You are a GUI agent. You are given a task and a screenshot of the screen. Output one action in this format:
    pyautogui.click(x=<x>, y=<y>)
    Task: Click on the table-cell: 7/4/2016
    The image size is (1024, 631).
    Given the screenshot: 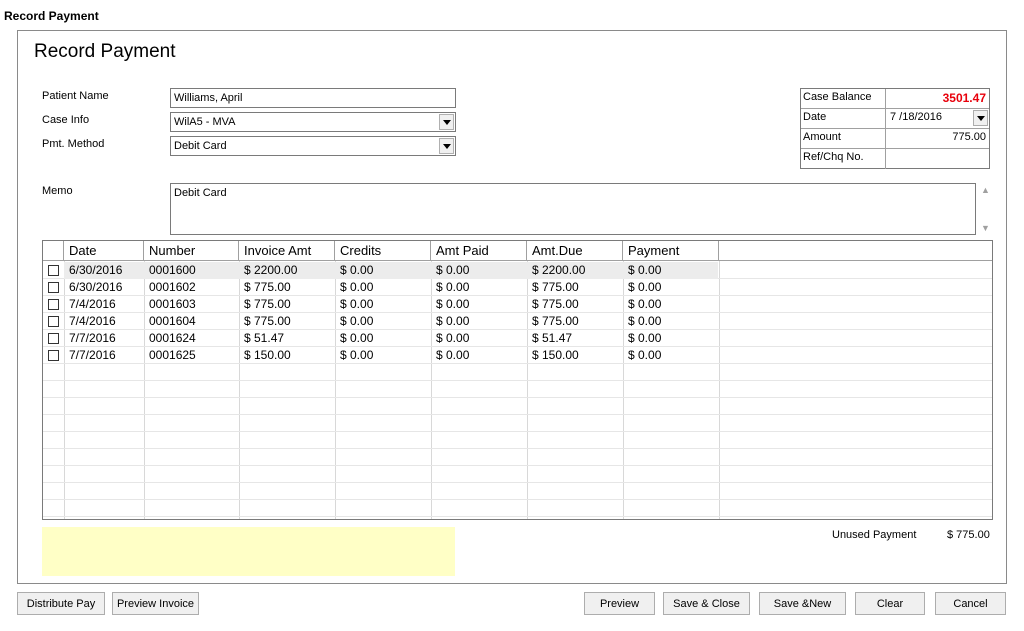 What is the action you would take?
    pyautogui.click(x=92, y=321)
    